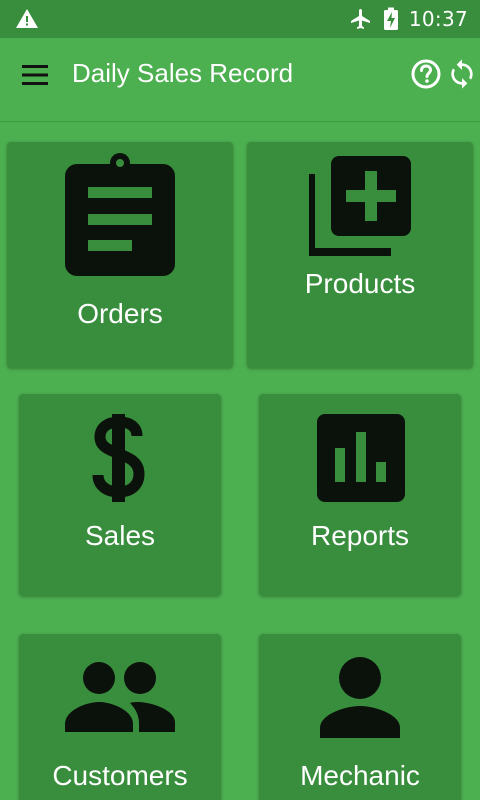 This screenshot has height=800, width=480. What do you see at coordinates (183, 73) in the screenshot?
I see `page-title: Daily Sales Record` at bounding box center [183, 73].